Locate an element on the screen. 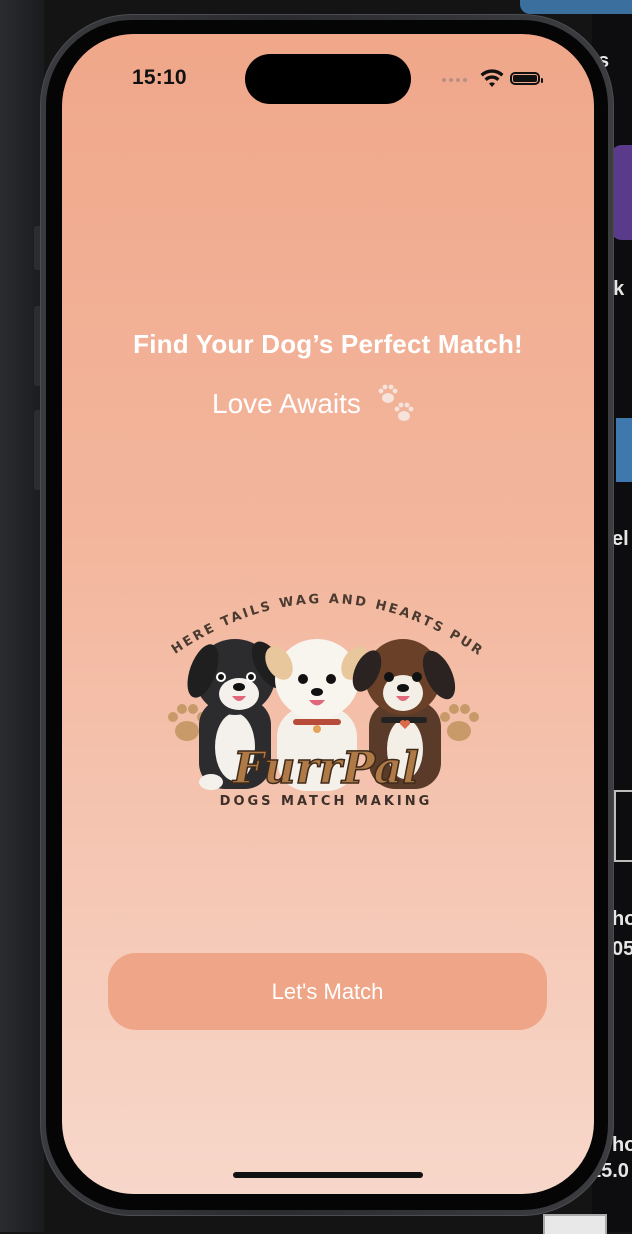 This screenshot has height=1234, width=632. wifi-icon is located at coordinates (492, 78).